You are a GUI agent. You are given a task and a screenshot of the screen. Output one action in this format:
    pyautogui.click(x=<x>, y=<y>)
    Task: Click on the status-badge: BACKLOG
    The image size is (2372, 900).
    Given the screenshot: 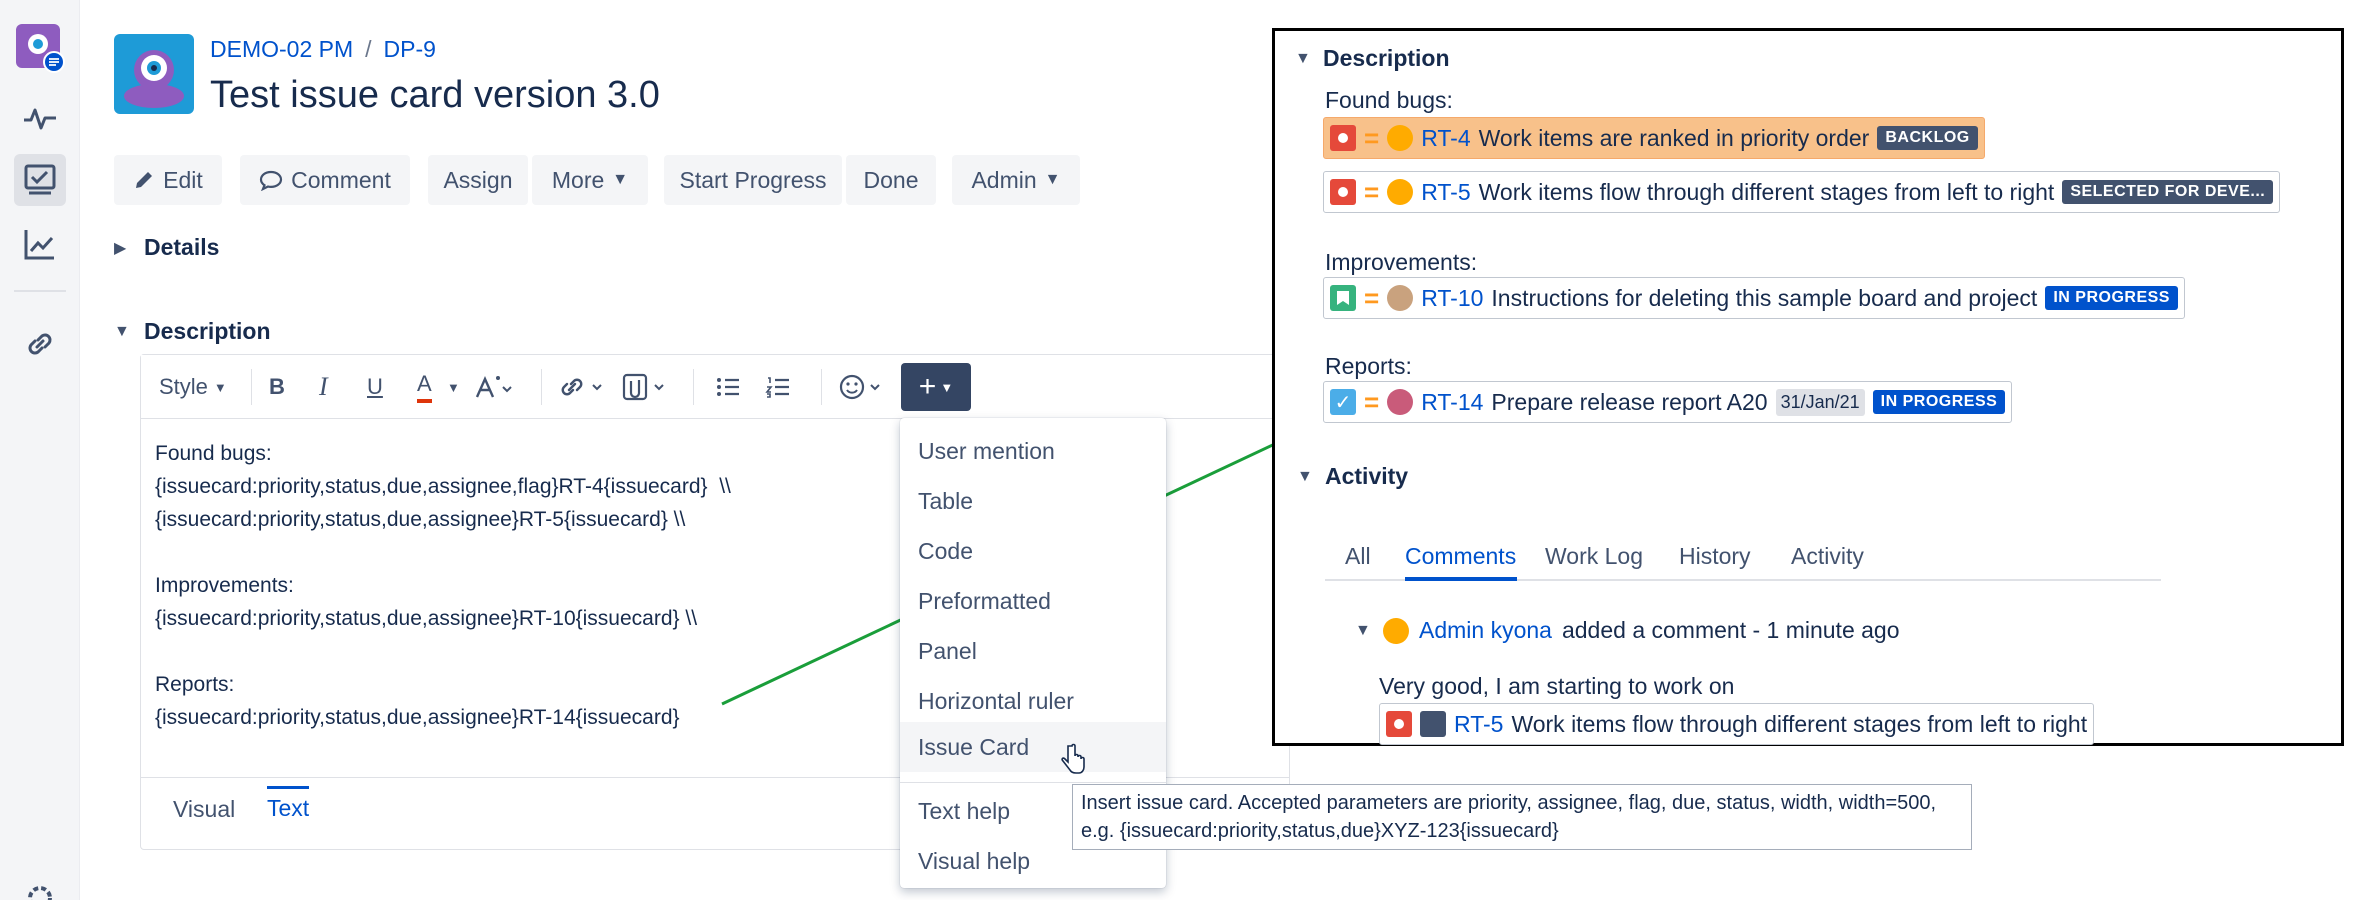 What is the action you would take?
    pyautogui.click(x=1927, y=138)
    